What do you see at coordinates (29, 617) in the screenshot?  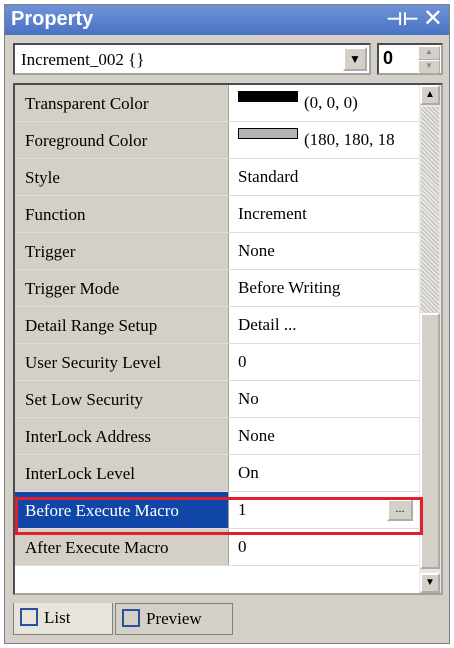 I see `list-icon` at bounding box center [29, 617].